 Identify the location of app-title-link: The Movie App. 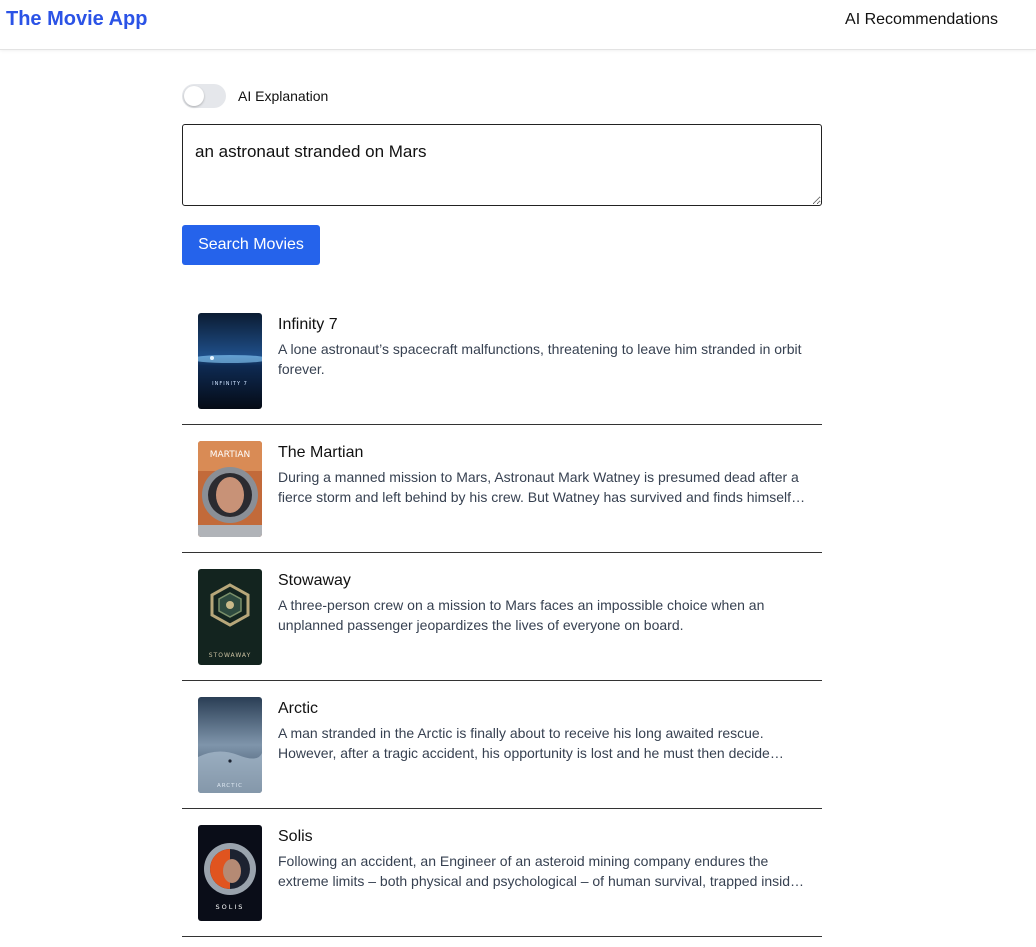
(76, 19).